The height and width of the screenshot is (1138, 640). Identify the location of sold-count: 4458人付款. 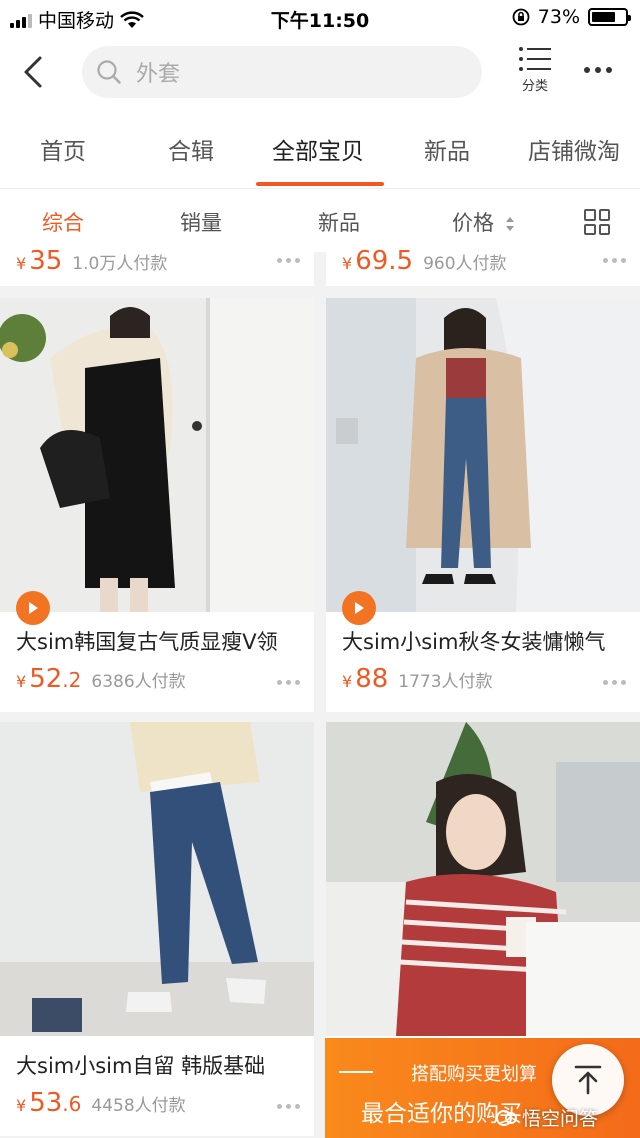
(138, 1106).